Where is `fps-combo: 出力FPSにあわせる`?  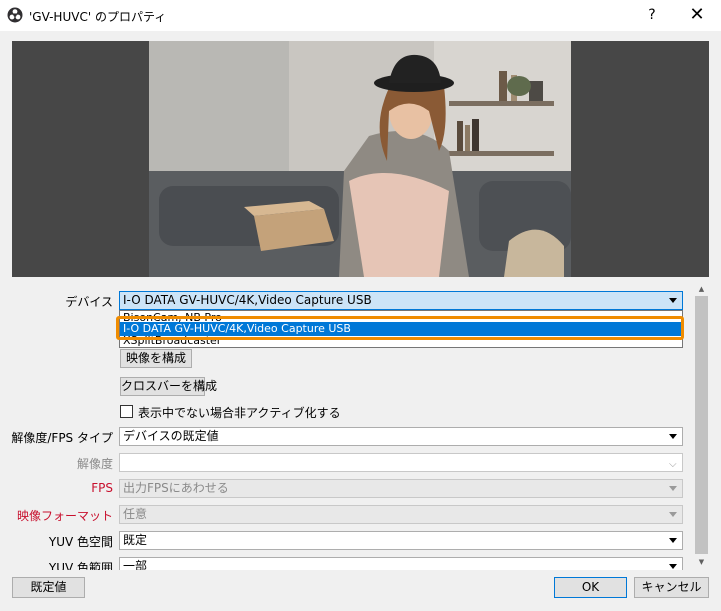 fps-combo: 出力FPSにあわせる is located at coordinates (401, 488).